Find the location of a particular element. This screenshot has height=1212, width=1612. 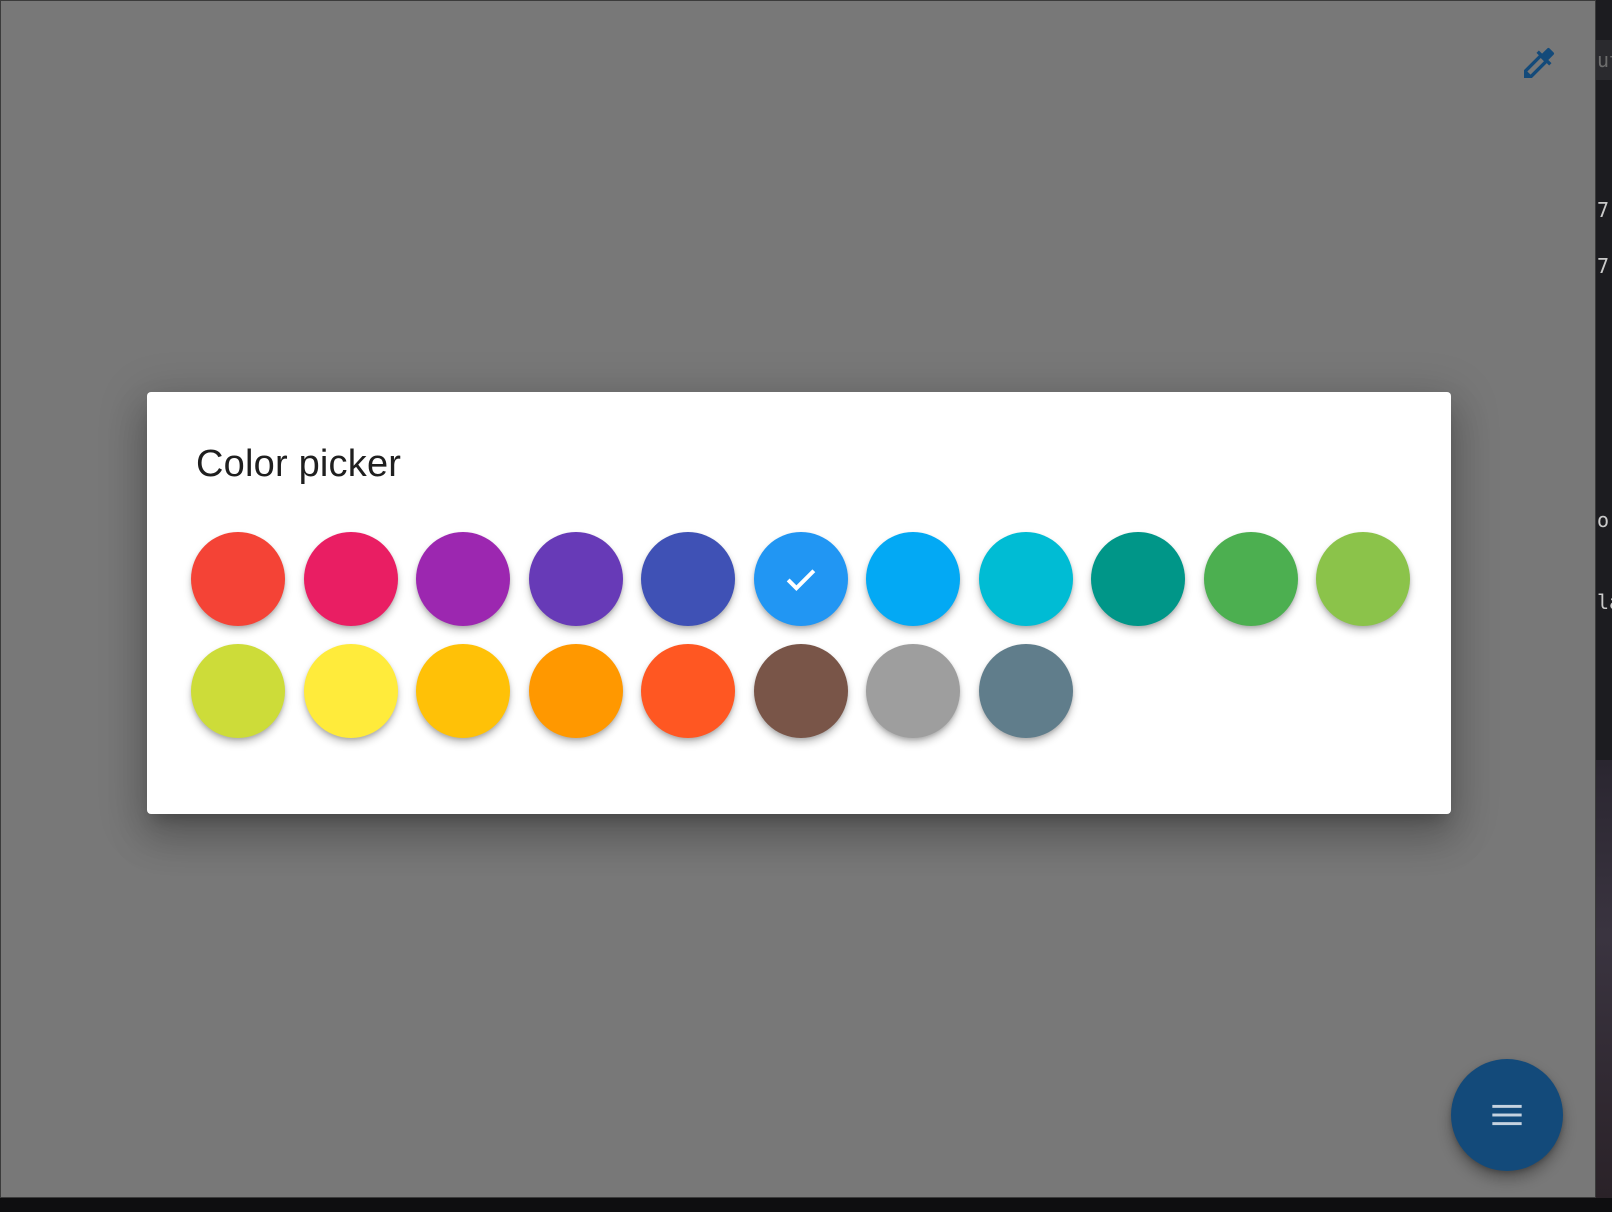

color-swatch-purple is located at coordinates (463, 579).